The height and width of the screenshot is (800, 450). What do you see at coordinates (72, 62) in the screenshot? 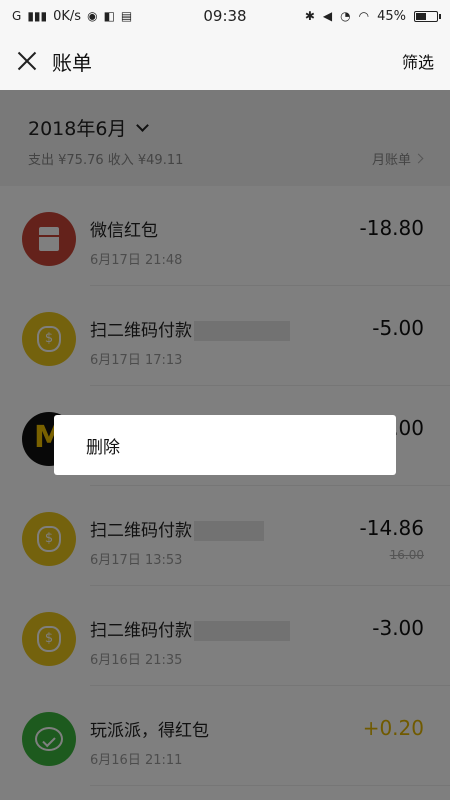
I see `page-title: 账单` at bounding box center [72, 62].